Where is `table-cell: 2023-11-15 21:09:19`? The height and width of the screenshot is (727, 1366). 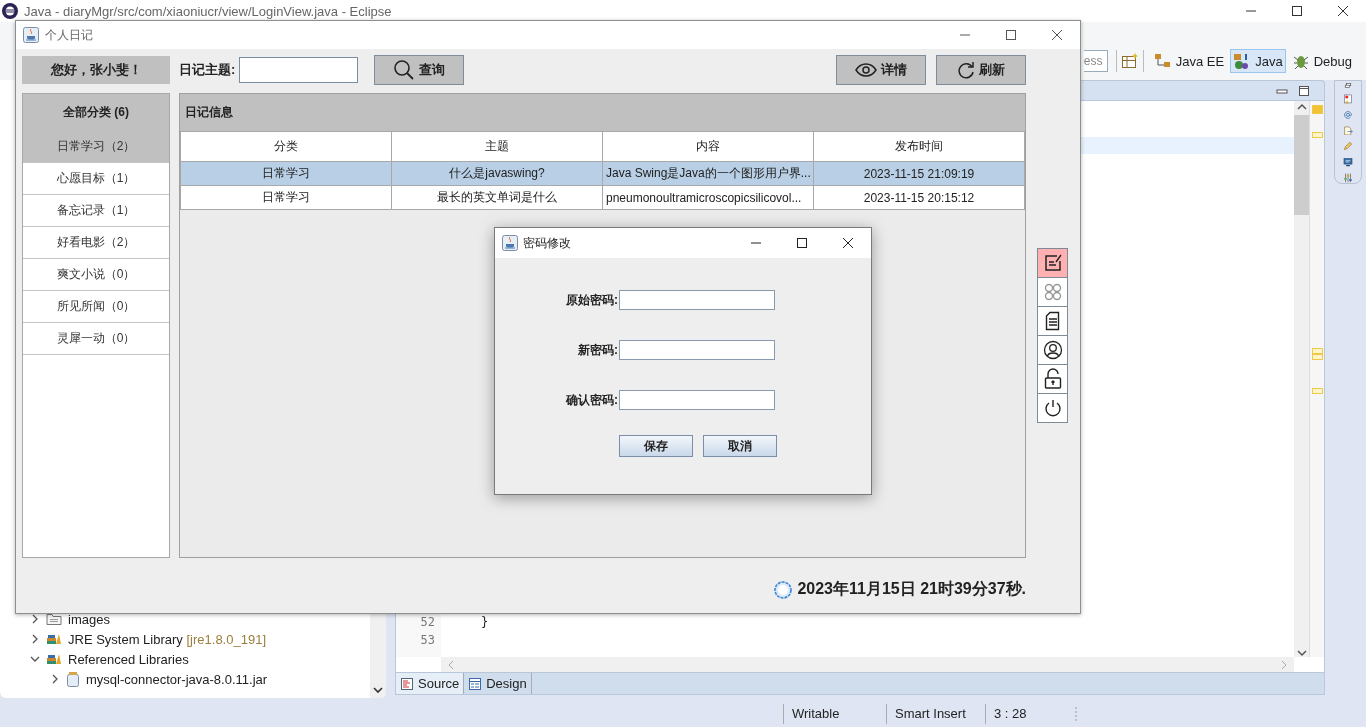
table-cell: 2023-11-15 21:09:19 is located at coordinates (919, 173).